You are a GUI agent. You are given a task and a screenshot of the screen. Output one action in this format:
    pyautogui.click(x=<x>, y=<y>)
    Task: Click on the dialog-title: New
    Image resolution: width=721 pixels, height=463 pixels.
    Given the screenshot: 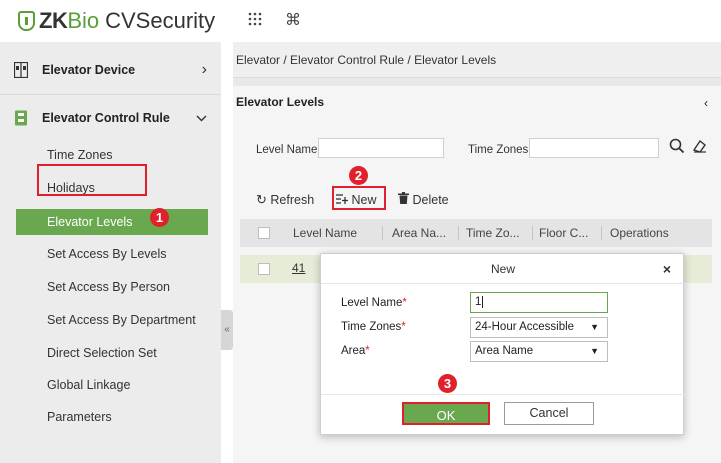 What is the action you would take?
    pyautogui.click(x=503, y=269)
    